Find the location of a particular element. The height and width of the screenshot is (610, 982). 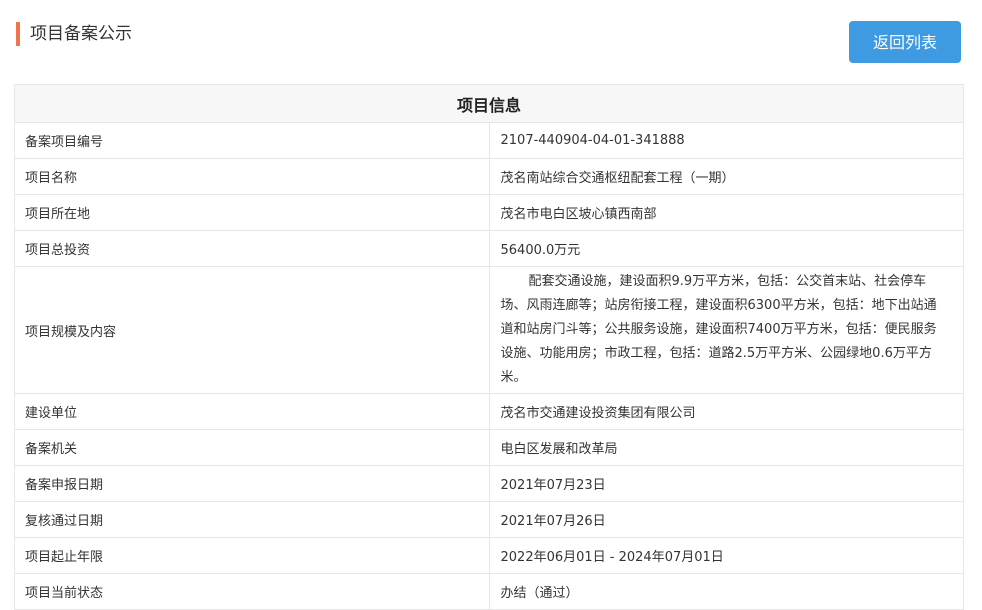

table-row: 项目总投资 56400.0万元 is located at coordinates (489, 248).